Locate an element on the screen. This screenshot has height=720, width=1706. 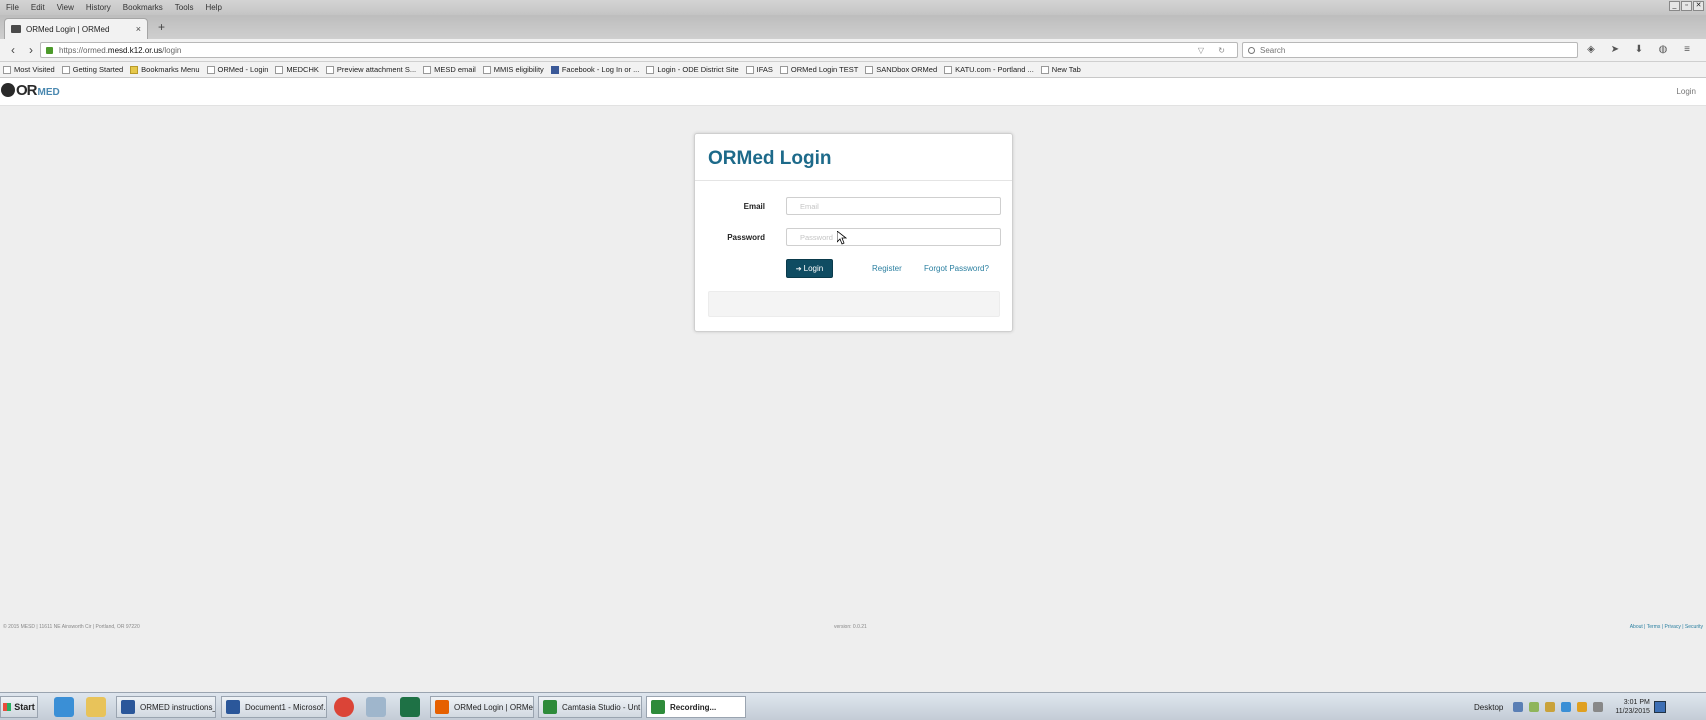
menu-tools: Tools is located at coordinates (184, 7).